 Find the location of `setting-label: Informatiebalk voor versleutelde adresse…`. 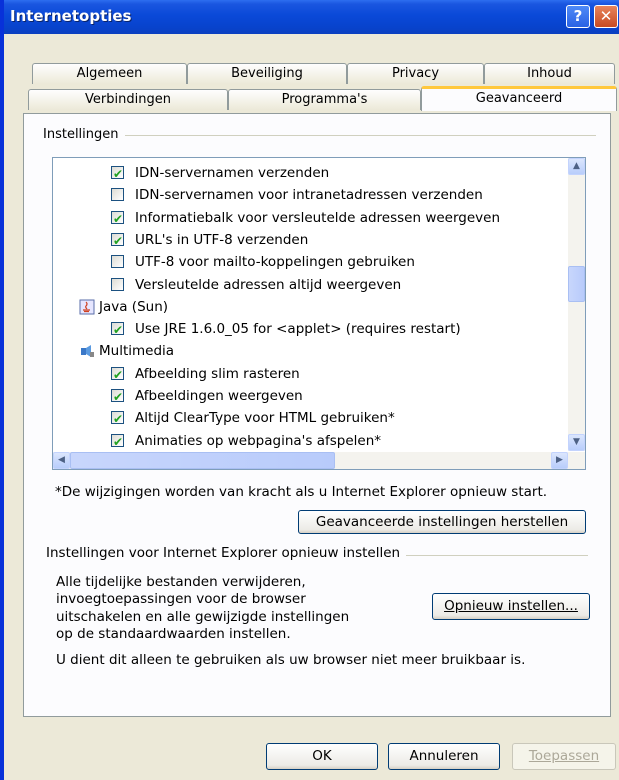

setting-label: Informatiebalk voor versleutelde adresse… is located at coordinates (318, 217).